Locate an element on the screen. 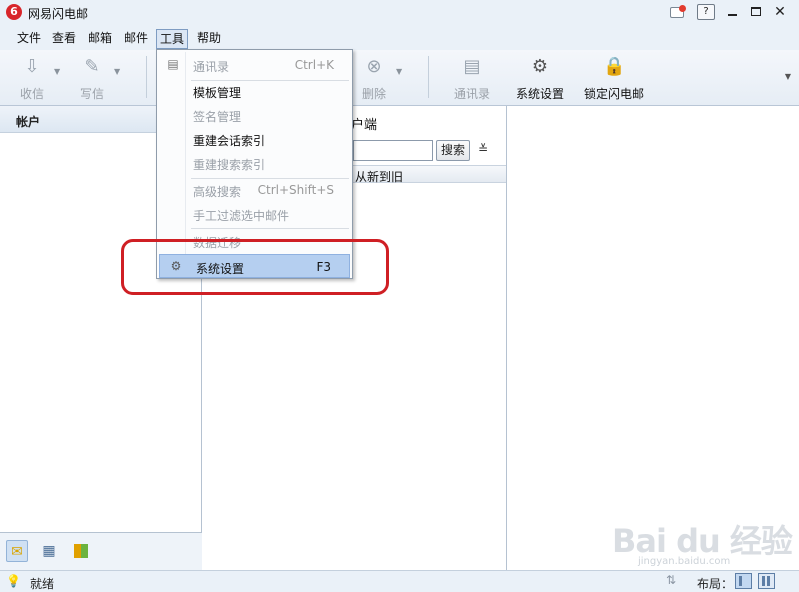  menu-file: 文件 is located at coordinates (29, 39).